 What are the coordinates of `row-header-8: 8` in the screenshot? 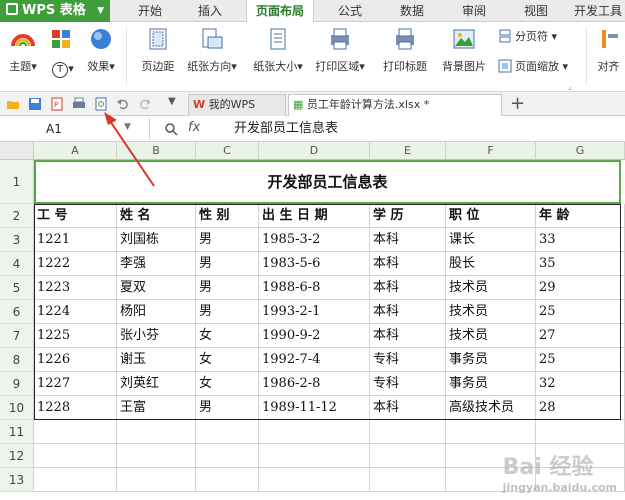 It's located at (17, 360).